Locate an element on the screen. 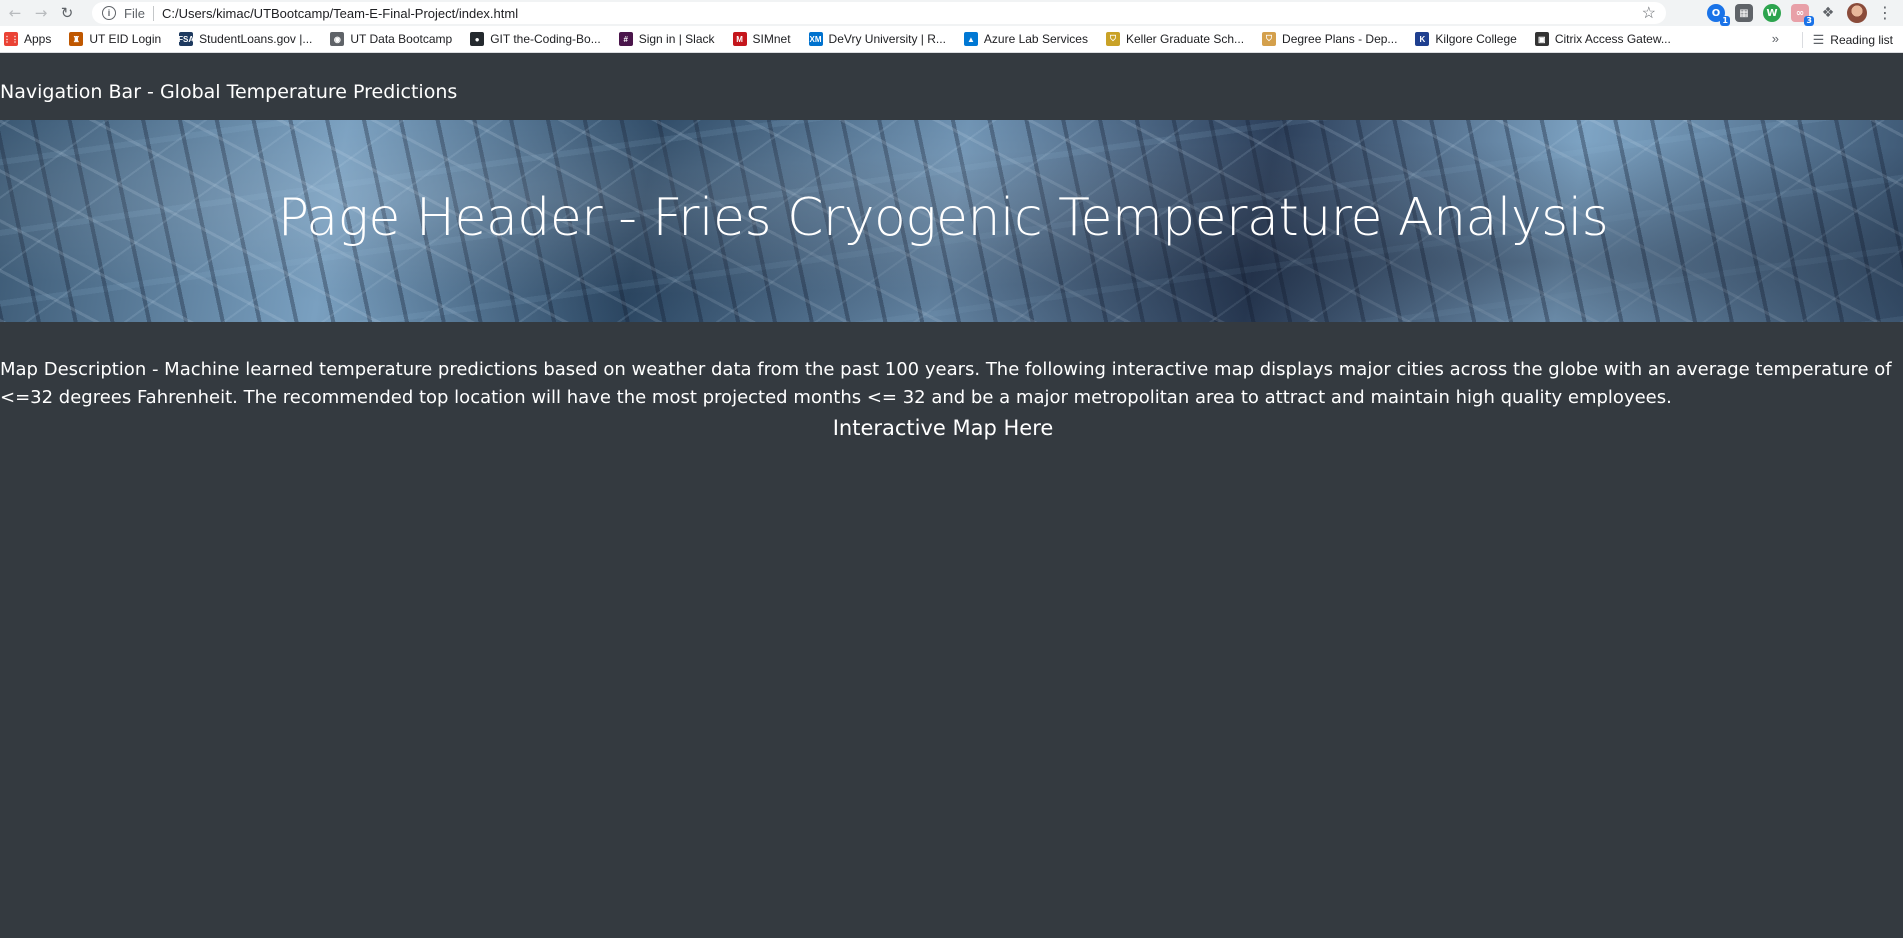 This screenshot has height=938, width=1903. bookmark-label: Apps is located at coordinates (38, 39).